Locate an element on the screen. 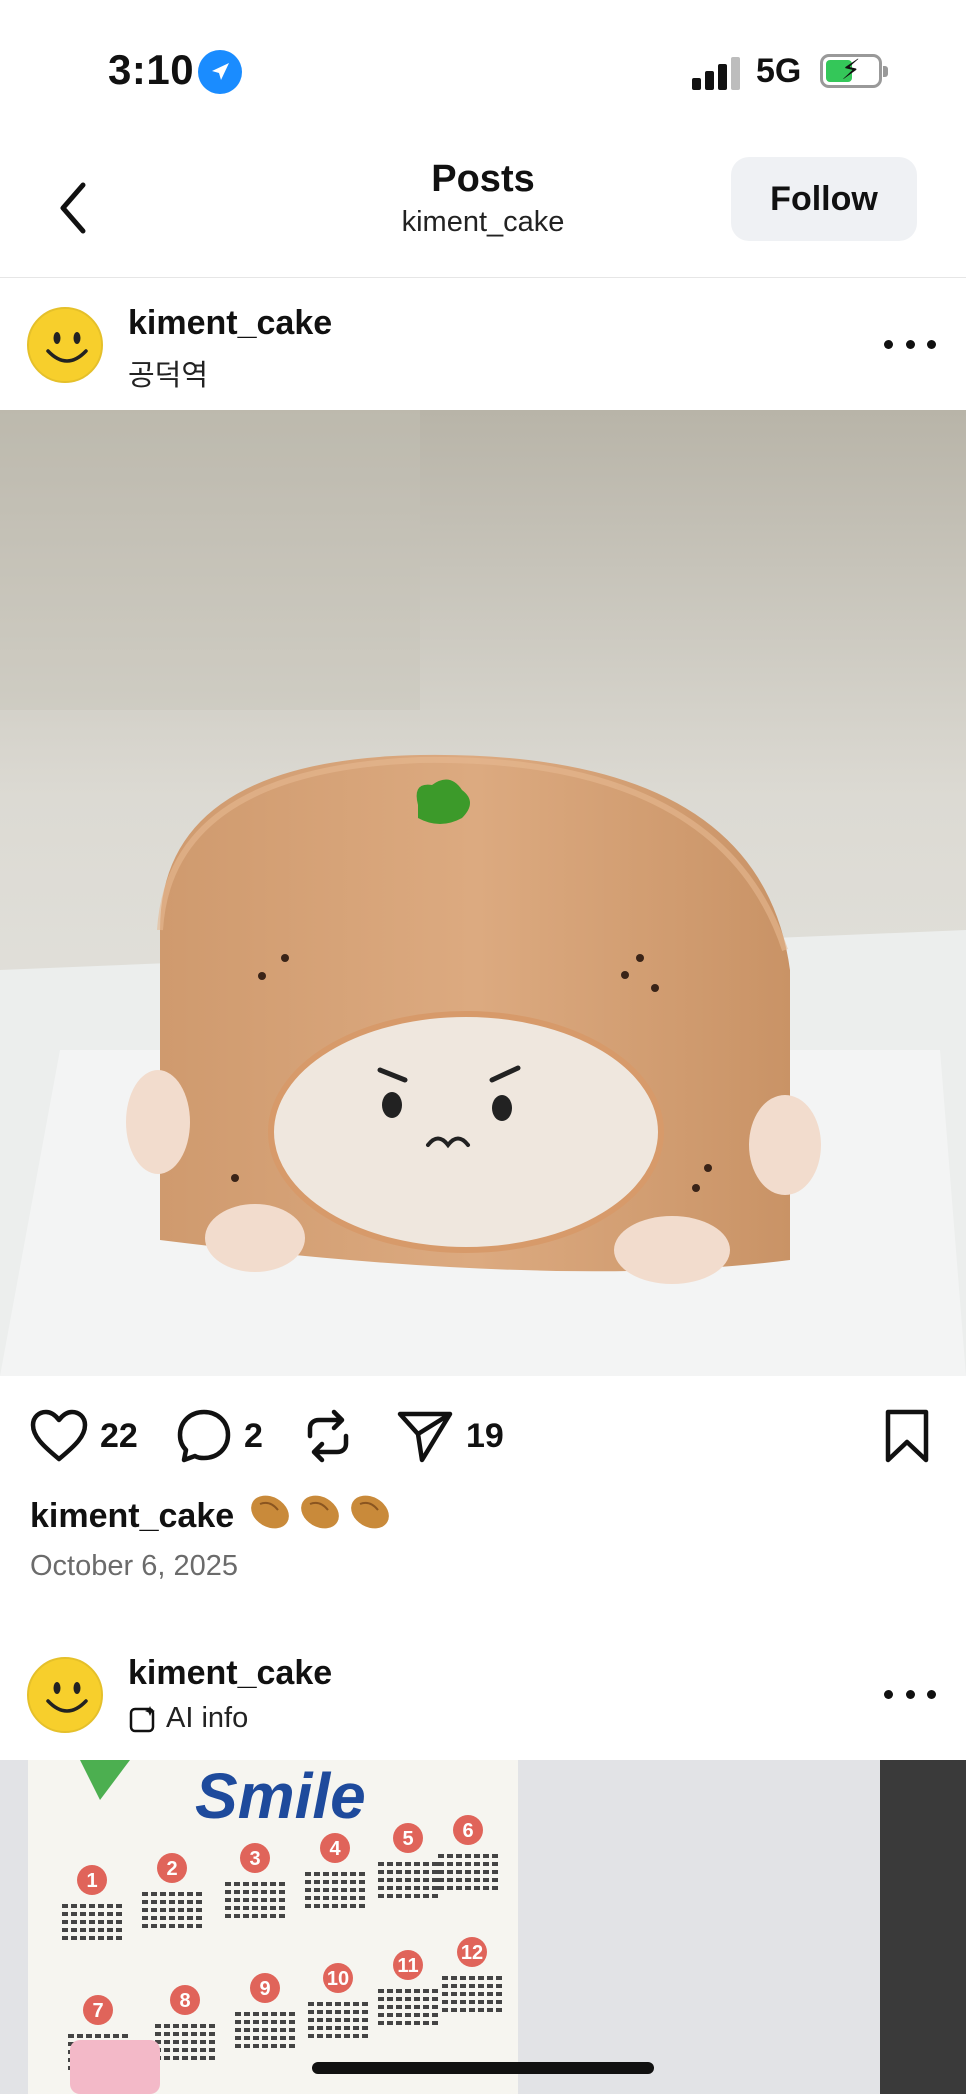  like-button: 22 is located at coordinates (84, 1436).